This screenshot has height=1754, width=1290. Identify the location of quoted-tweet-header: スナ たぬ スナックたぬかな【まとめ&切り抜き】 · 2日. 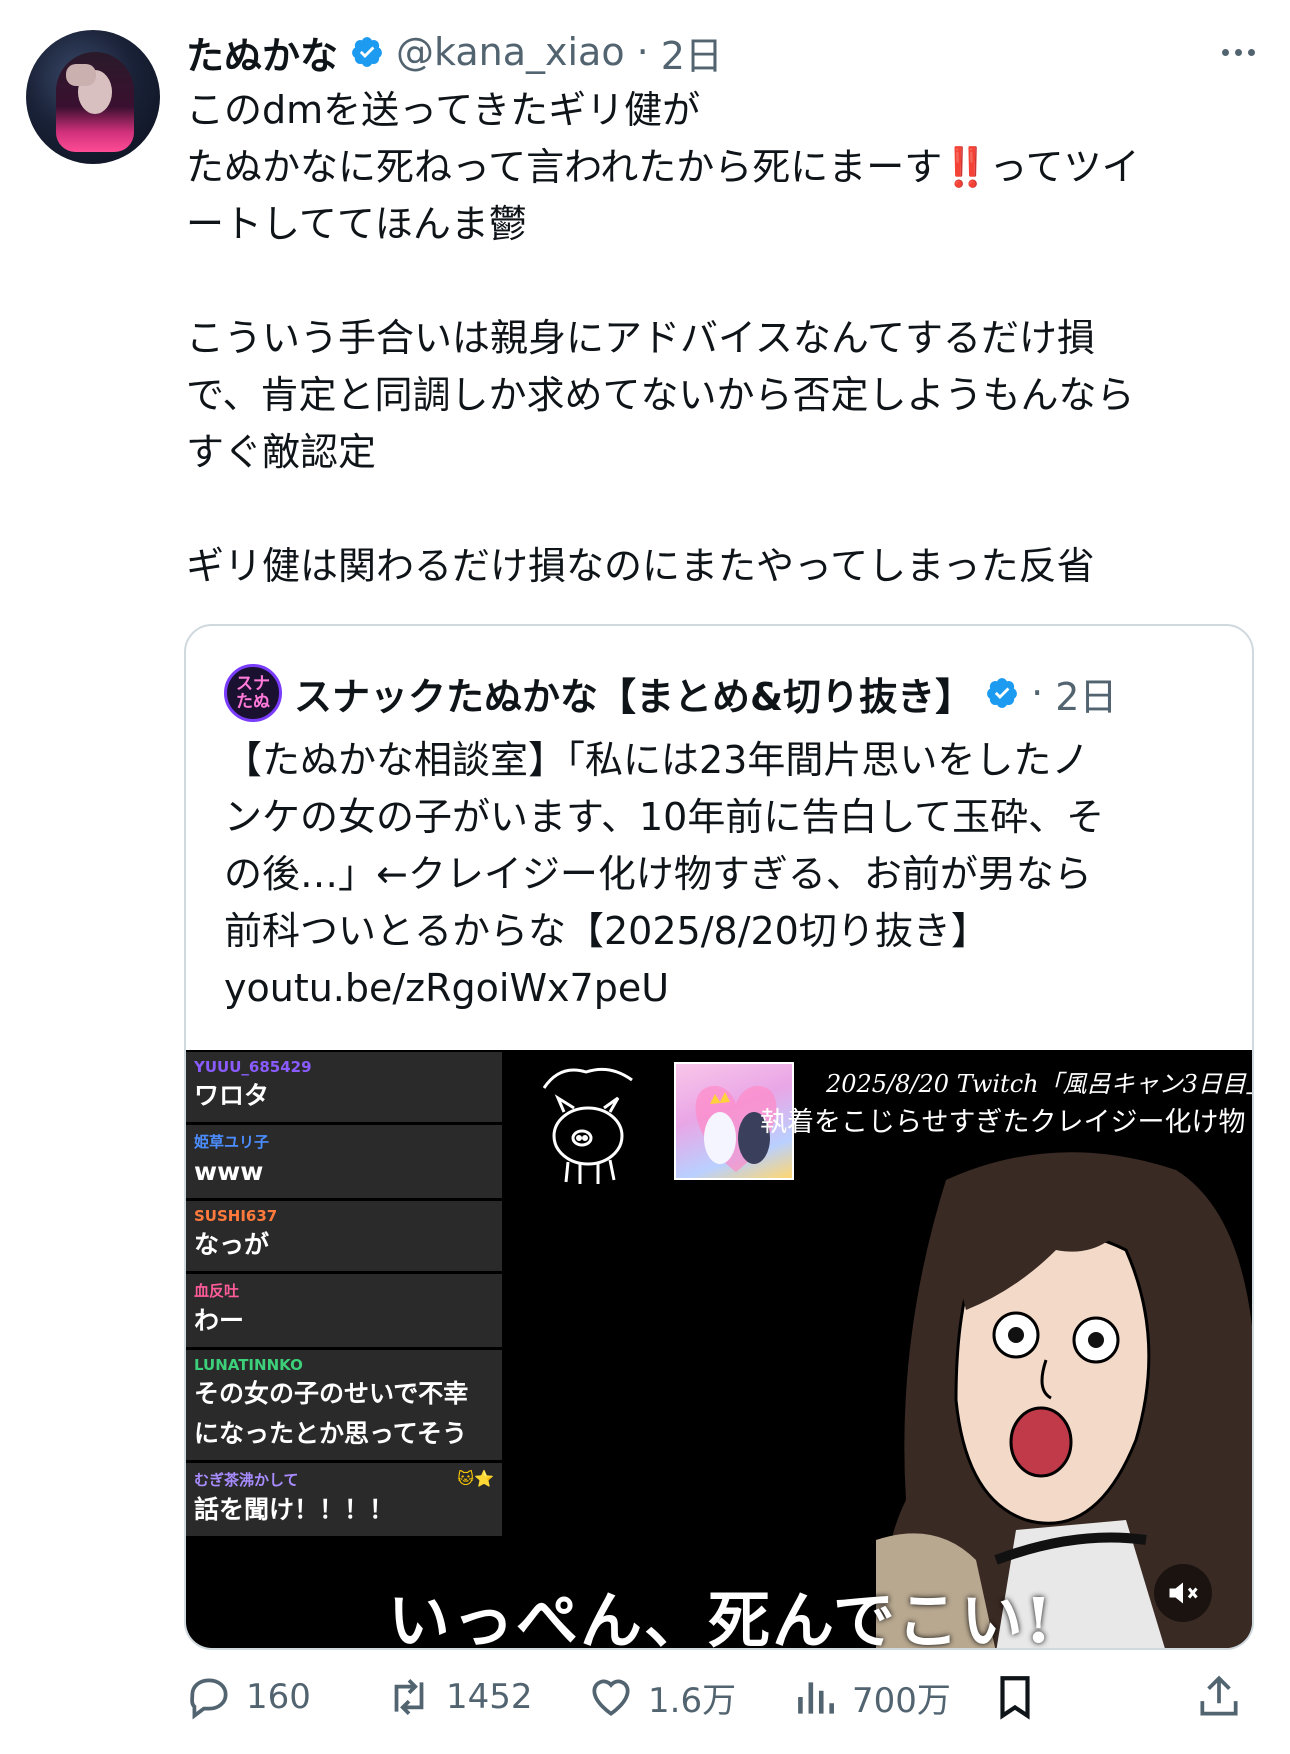
(670, 693).